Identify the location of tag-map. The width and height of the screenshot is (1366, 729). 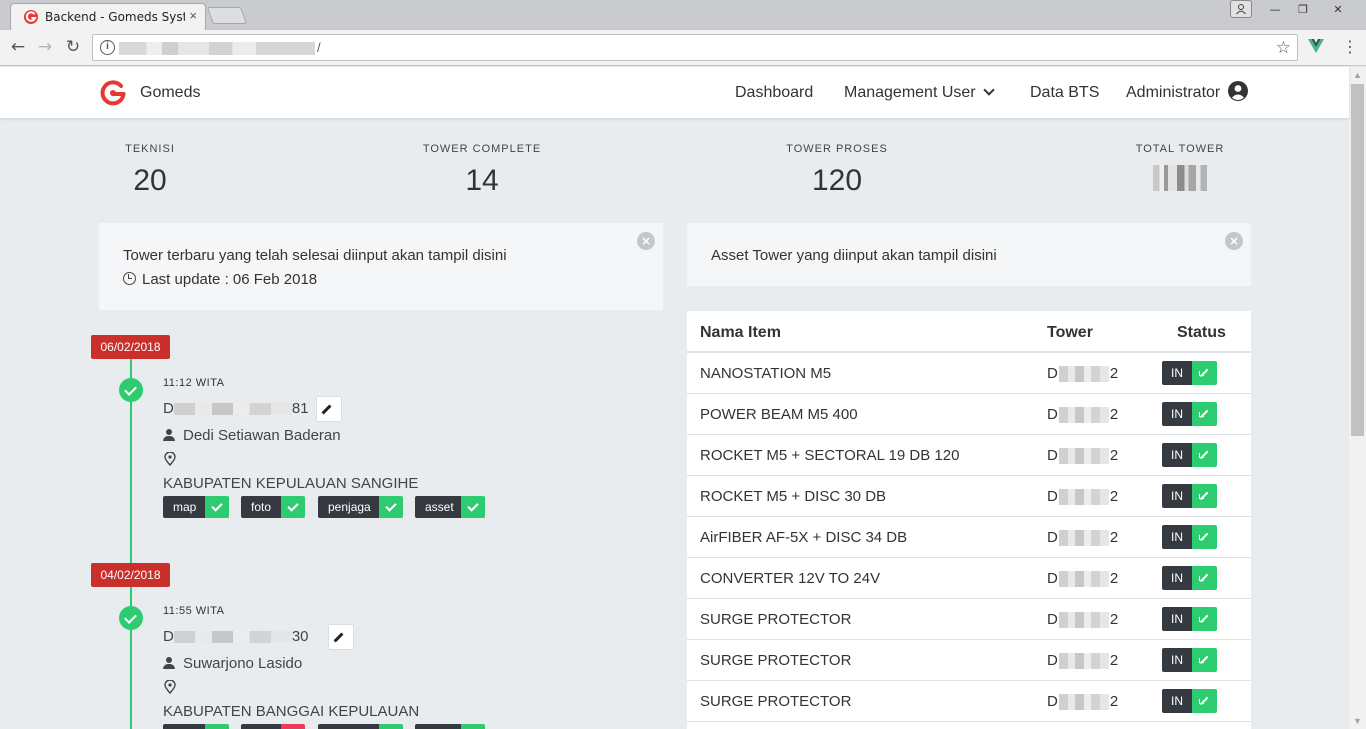
(196, 726).